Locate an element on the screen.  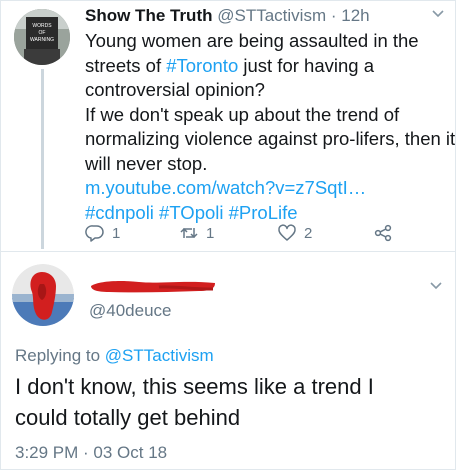
tweet-text-line: controversial opinion? is located at coordinates (175, 89).